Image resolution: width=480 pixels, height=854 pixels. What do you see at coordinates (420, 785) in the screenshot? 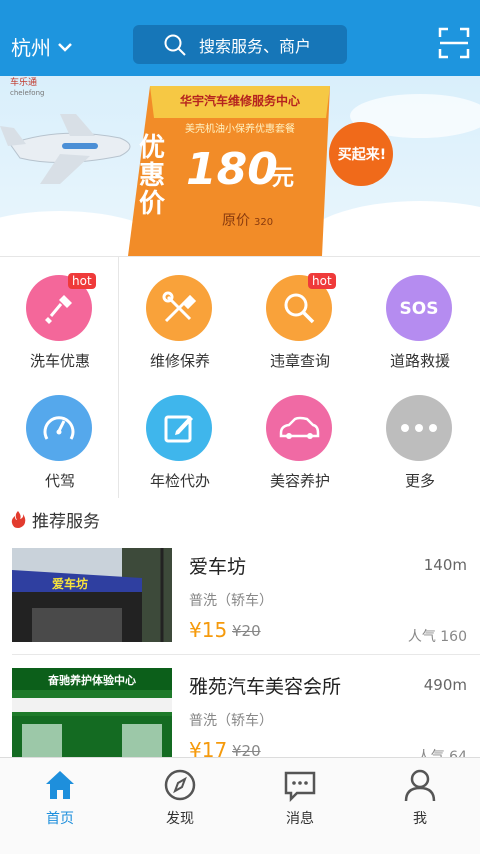
I see `user-icon` at bounding box center [420, 785].